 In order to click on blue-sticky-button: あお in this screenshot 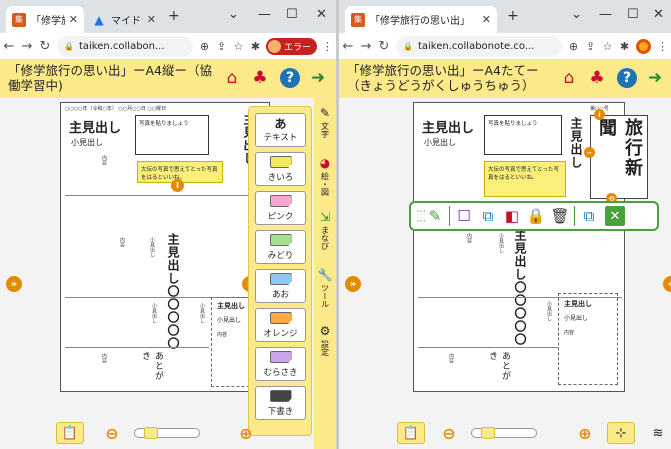, I will do `click(280, 286)`.